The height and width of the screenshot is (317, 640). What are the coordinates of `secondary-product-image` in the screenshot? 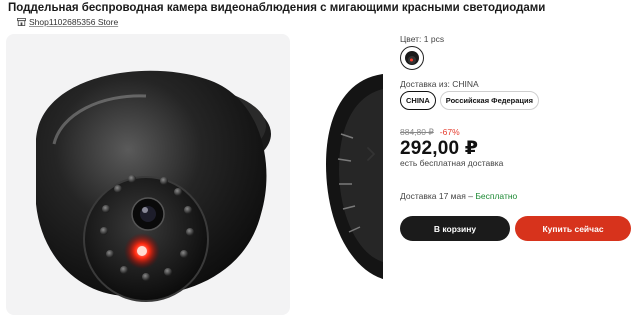 It's located at (337, 174).